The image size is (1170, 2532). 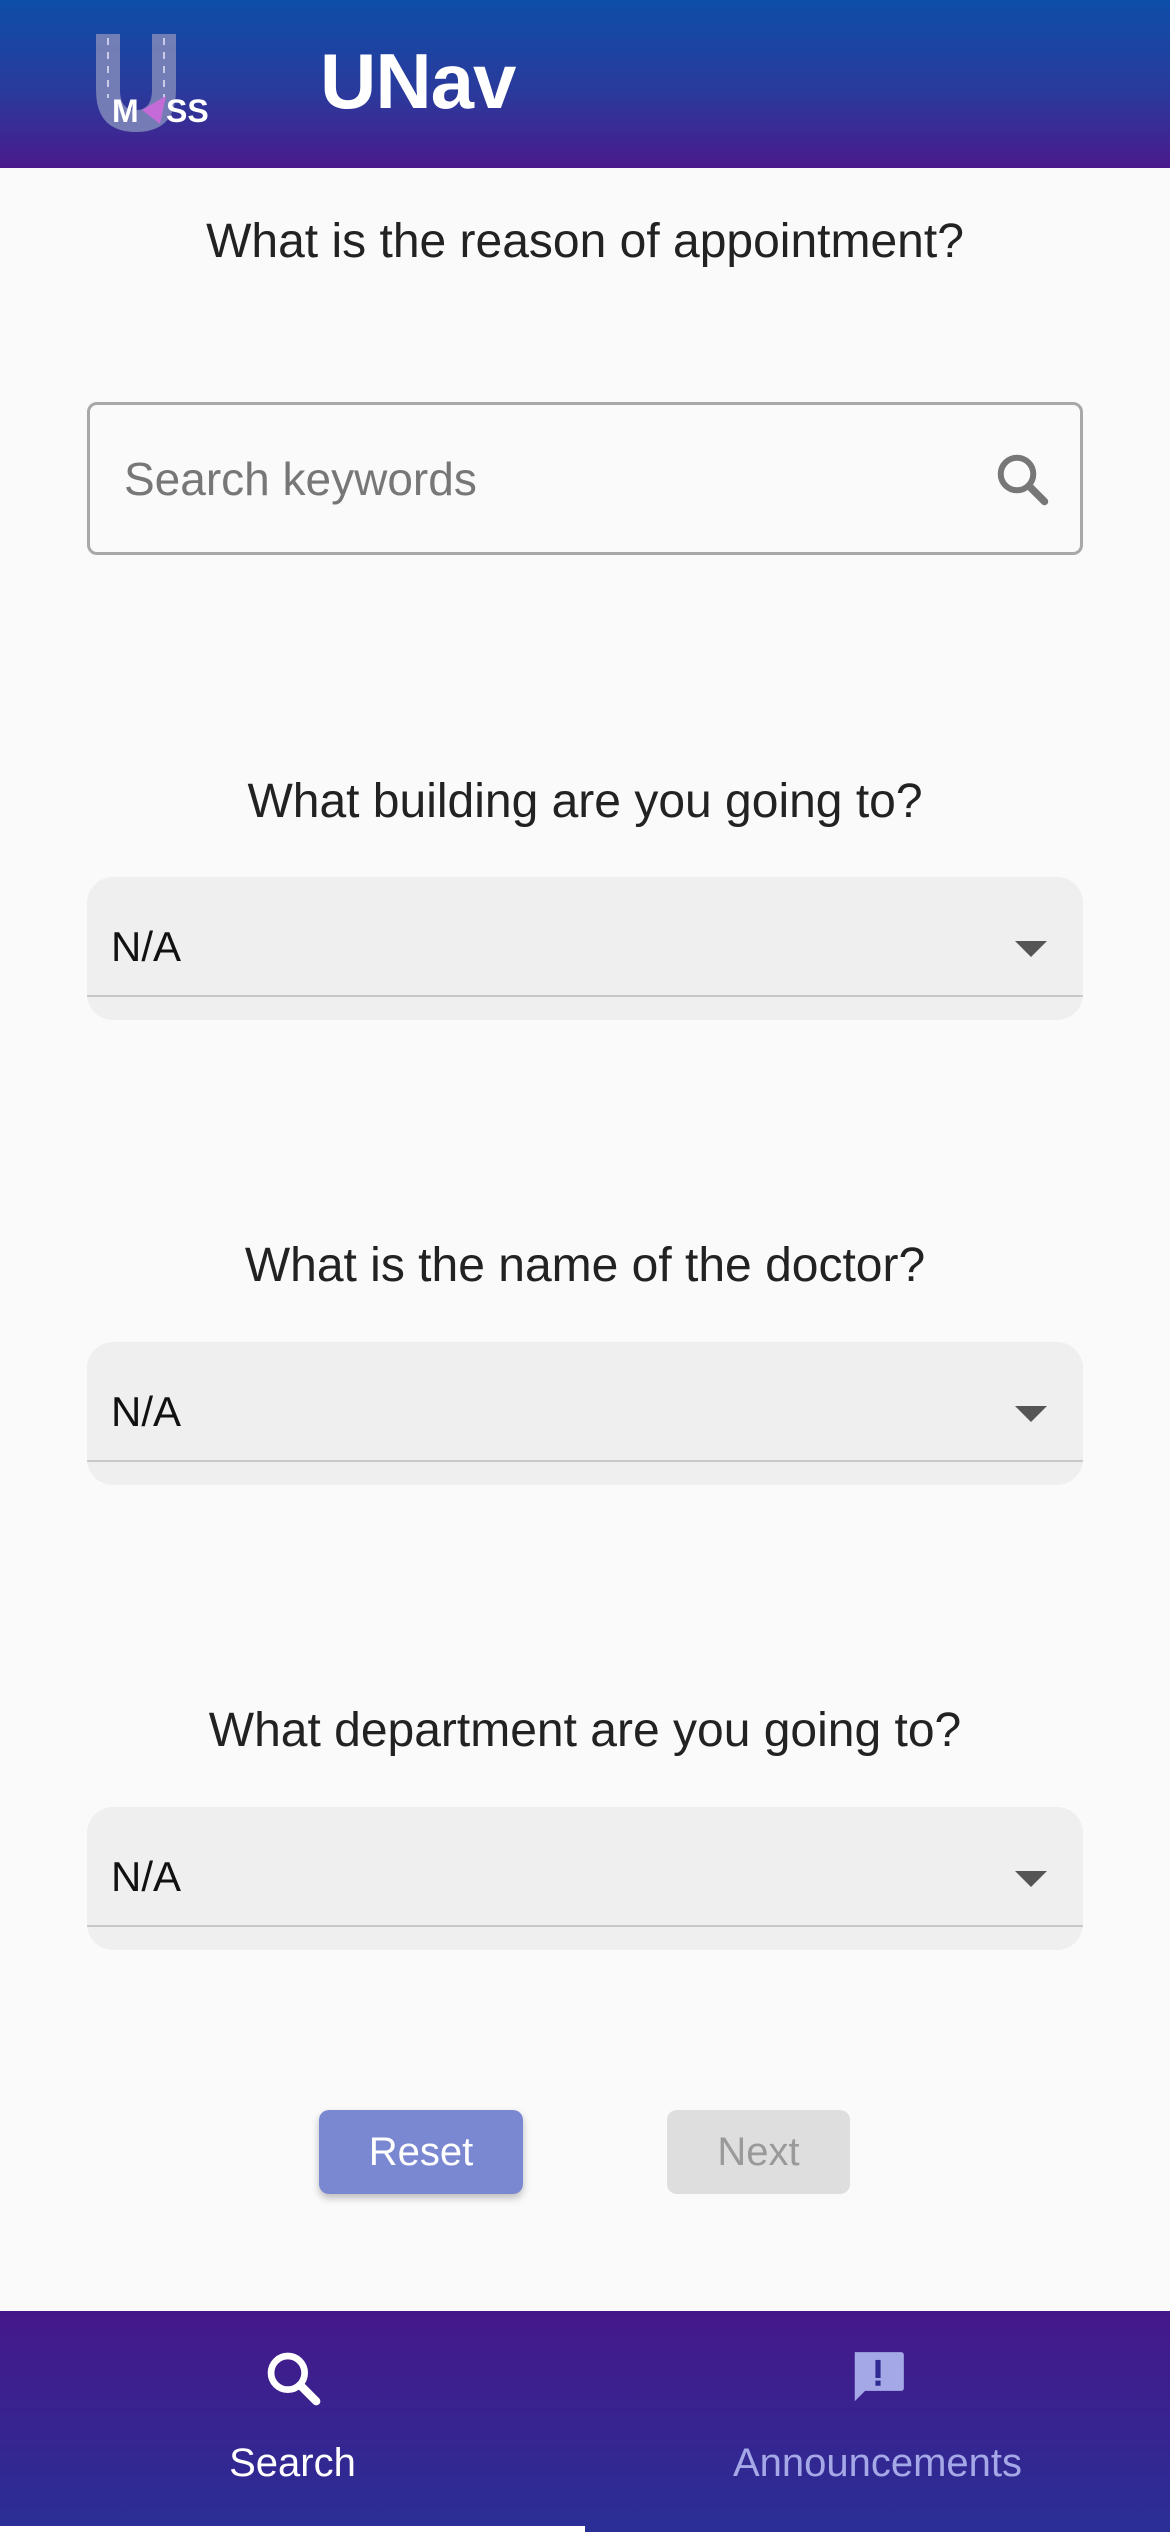 I want to click on next-button: Next, so click(x=758, y=2152).